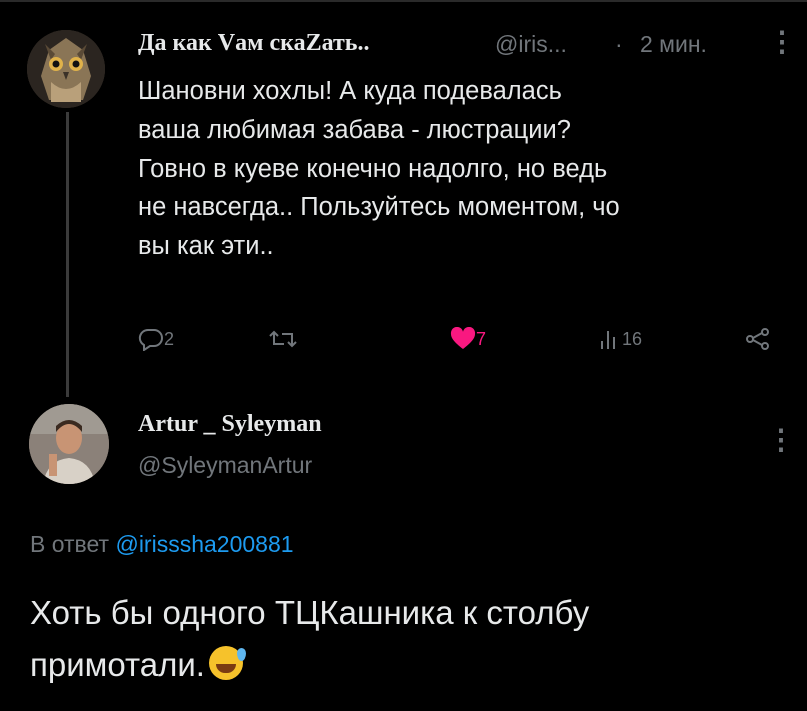 Image resolution: width=807 pixels, height=711 pixels. Describe the element at coordinates (206, 246) in the screenshot. I see `tweet-text-line: вы как эти..` at that location.